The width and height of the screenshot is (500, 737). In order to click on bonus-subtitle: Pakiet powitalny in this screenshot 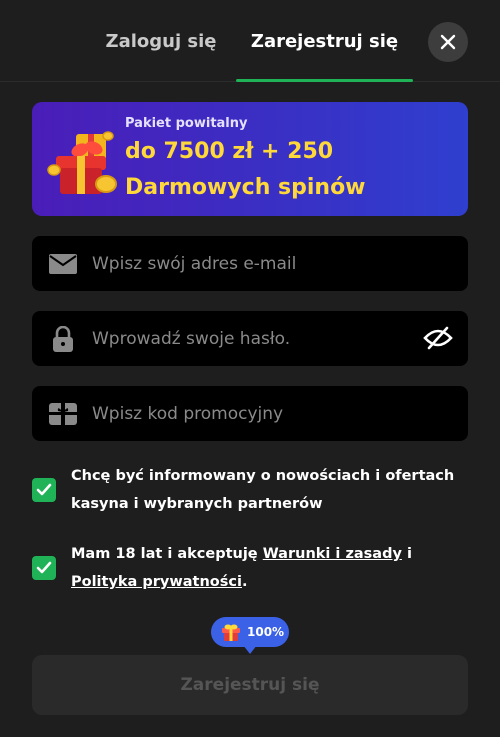, I will do `click(186, 123)`.